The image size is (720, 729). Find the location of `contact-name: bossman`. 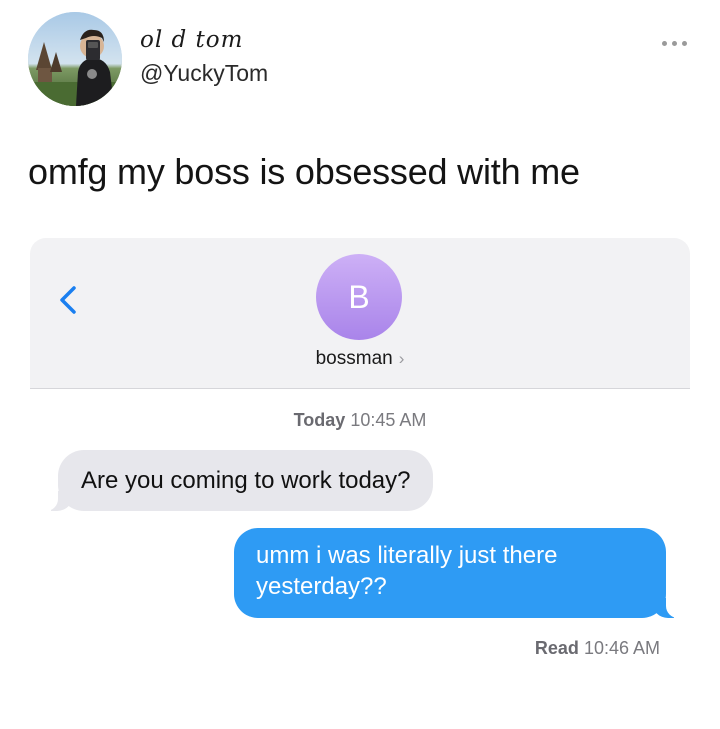

contact-name: bossman is located at coordinates (354, 358).